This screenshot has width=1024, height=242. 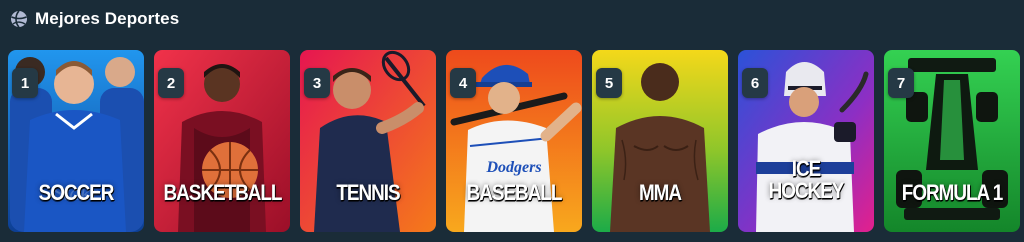 I want to click on sport-card-mma: 5 MMA, so click(x=660, y=141).